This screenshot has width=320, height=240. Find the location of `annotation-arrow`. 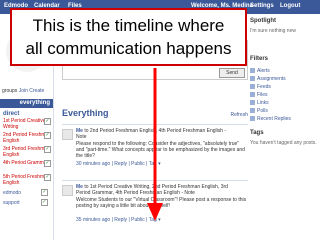

annotation-arrow is located at coordinates (155, 144).